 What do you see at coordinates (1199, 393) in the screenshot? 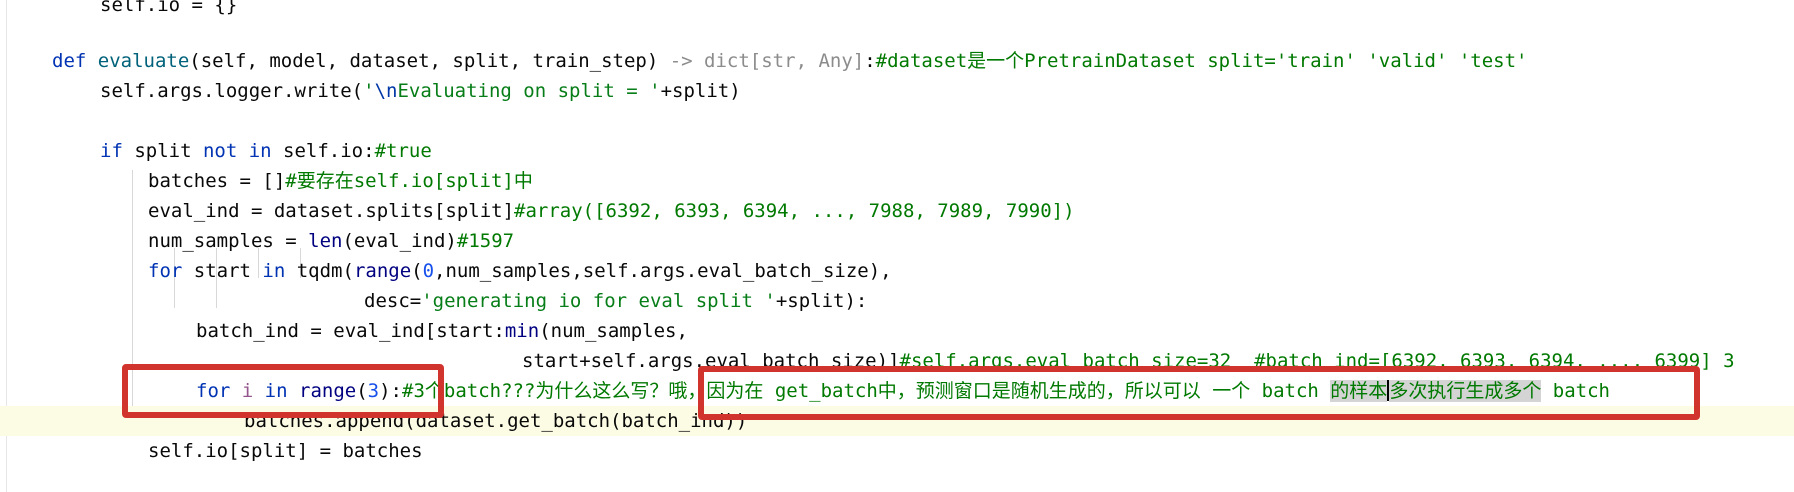
I see `annotation-box-comment` at bounding box center [1199, 393].